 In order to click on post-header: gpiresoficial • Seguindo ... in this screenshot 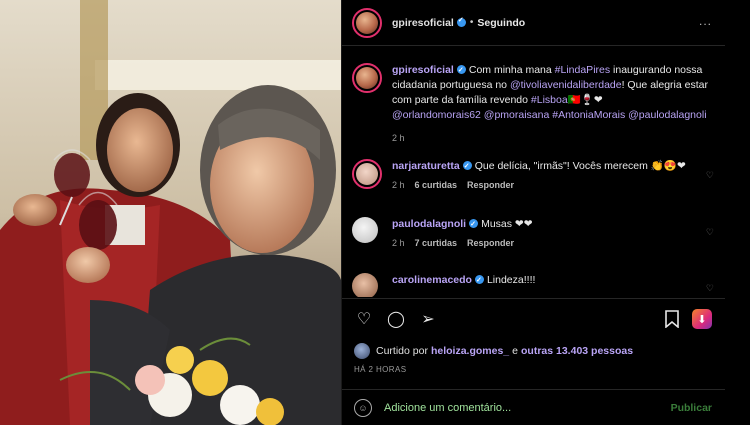, I will do `click(534, 23)`.